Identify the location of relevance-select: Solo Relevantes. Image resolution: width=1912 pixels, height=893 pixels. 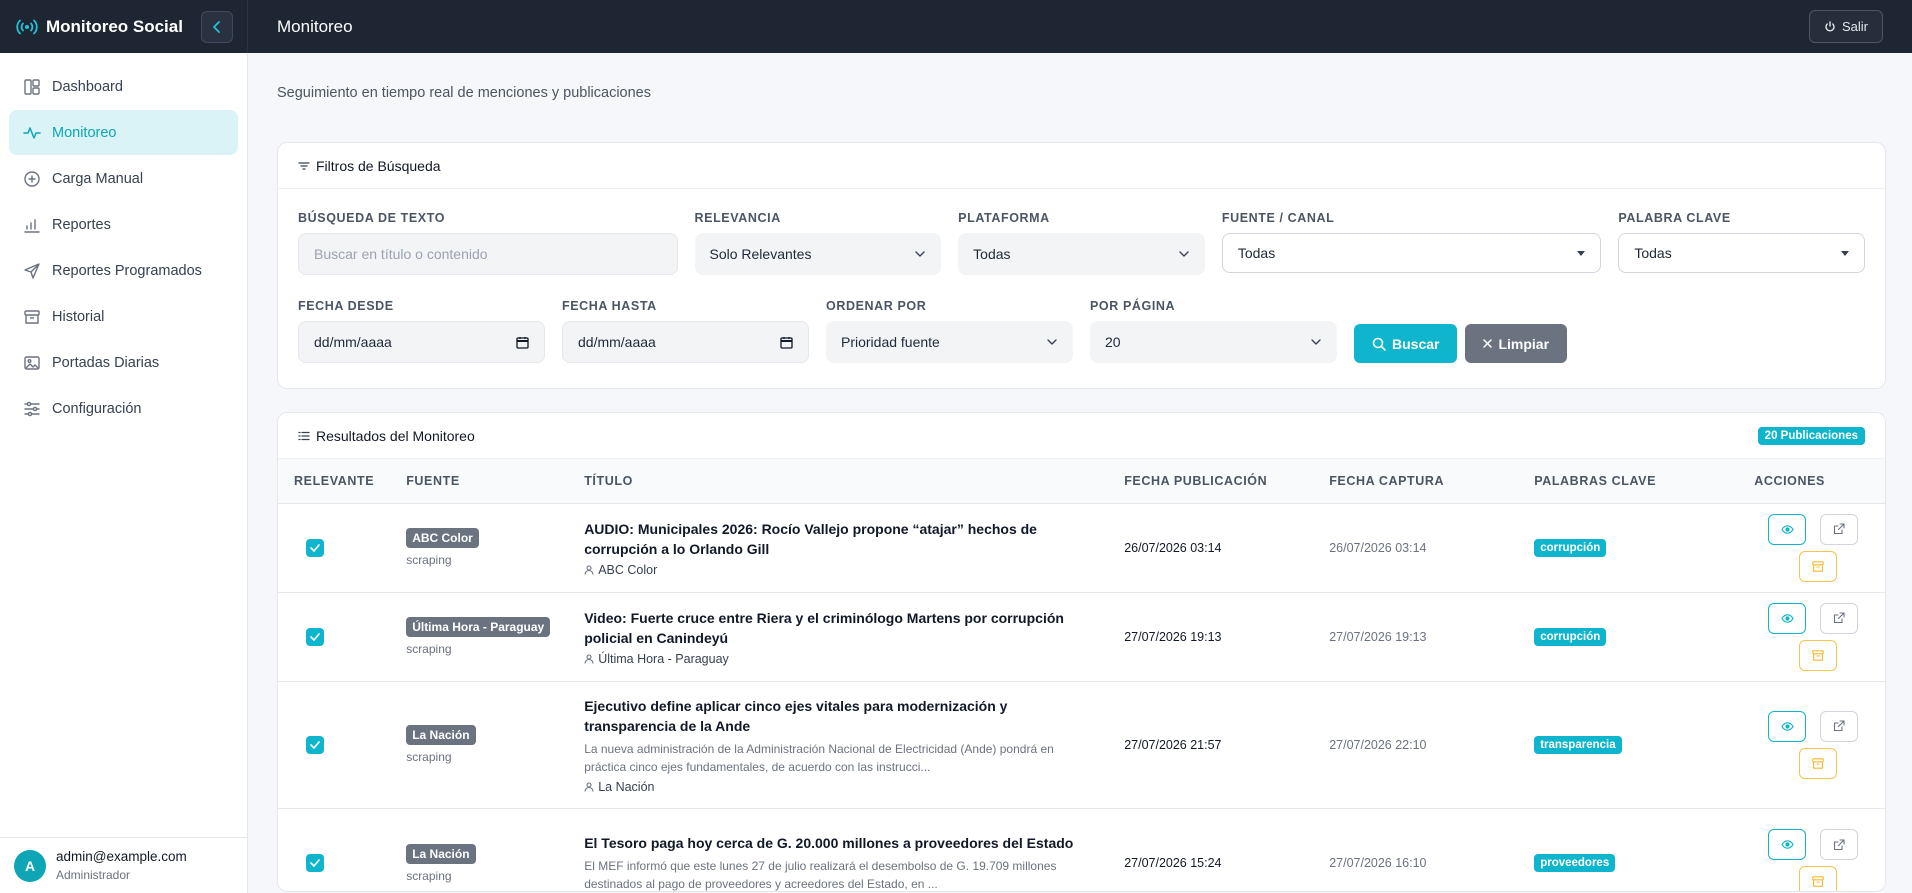
(818, 254).